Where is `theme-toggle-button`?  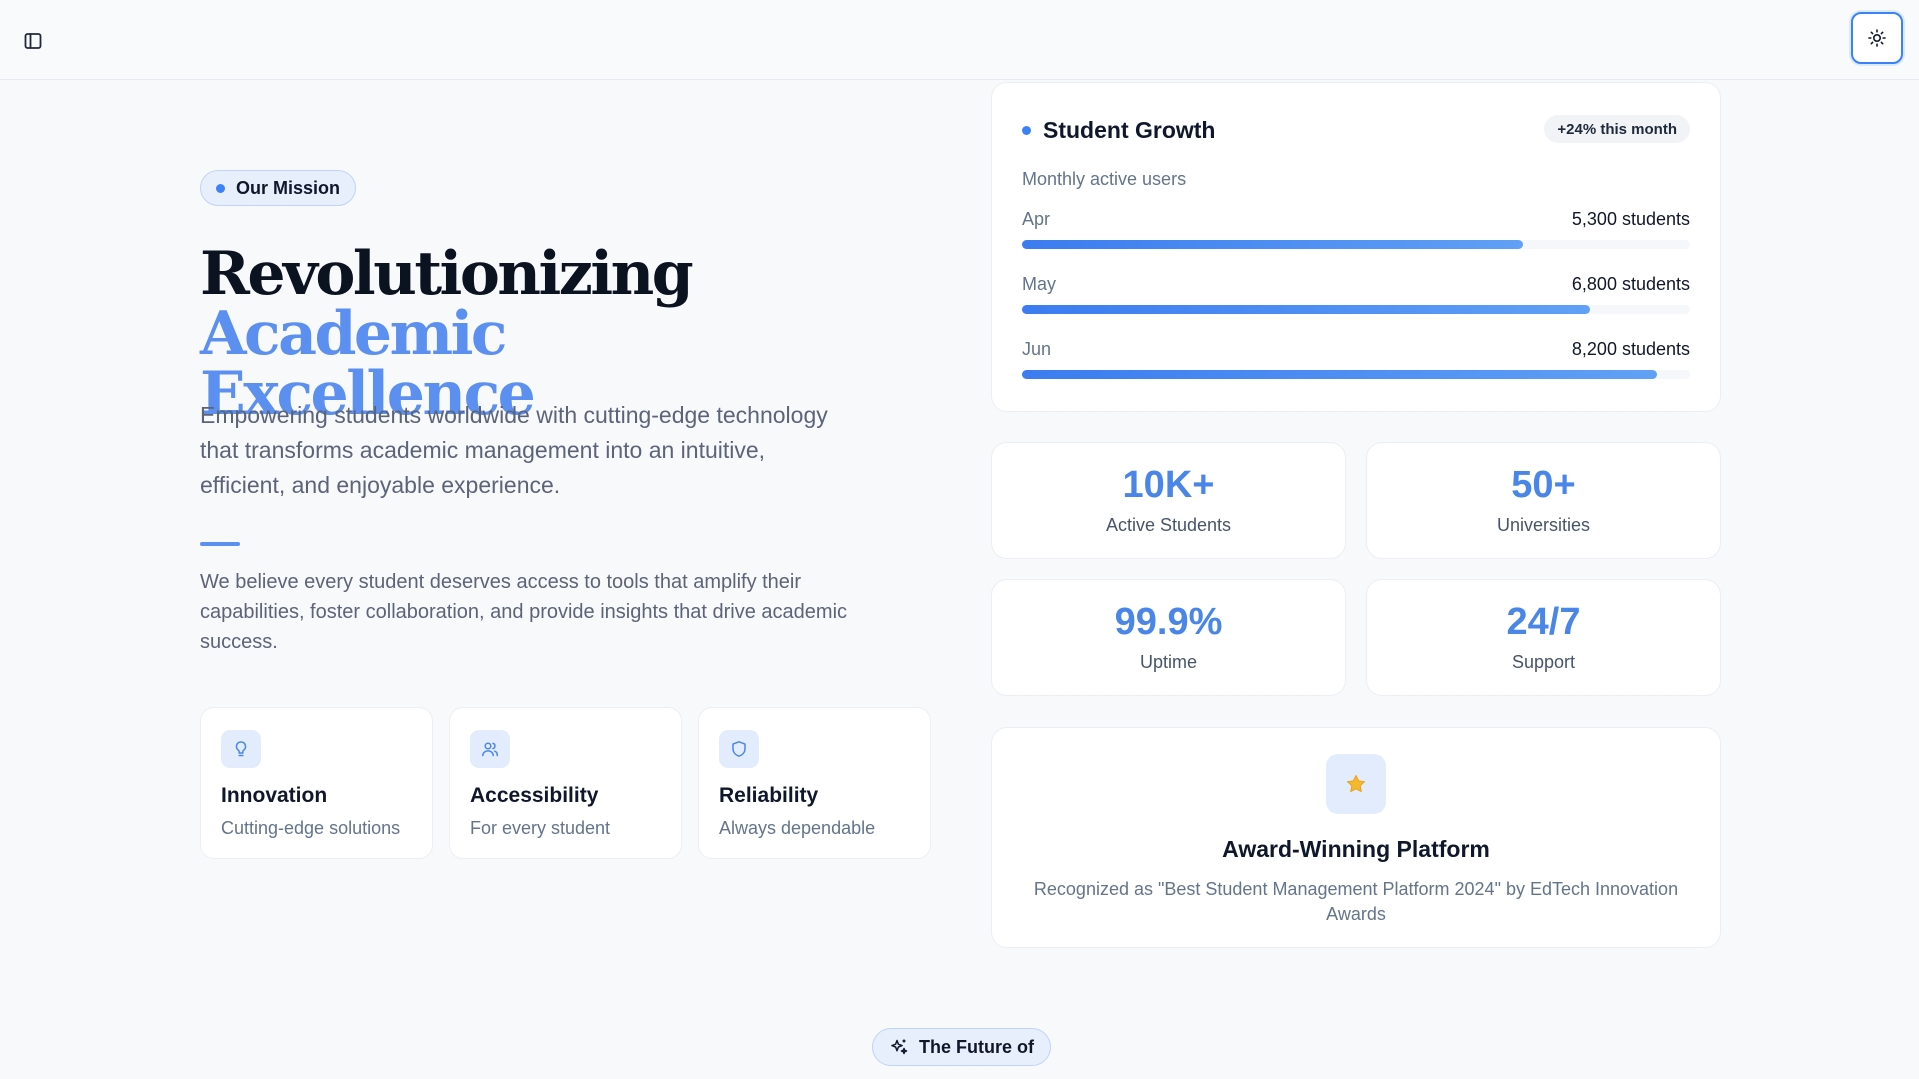
theme-toggle-button is located at coordinates (1877, 38).